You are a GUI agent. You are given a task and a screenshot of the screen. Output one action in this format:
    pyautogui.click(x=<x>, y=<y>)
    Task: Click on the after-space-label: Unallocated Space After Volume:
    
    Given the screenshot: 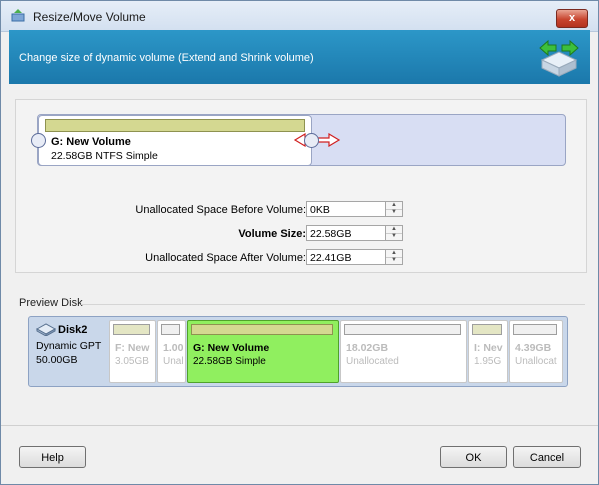 What is the action you would take?
    pyautogui.click(x=225, y=258)
    